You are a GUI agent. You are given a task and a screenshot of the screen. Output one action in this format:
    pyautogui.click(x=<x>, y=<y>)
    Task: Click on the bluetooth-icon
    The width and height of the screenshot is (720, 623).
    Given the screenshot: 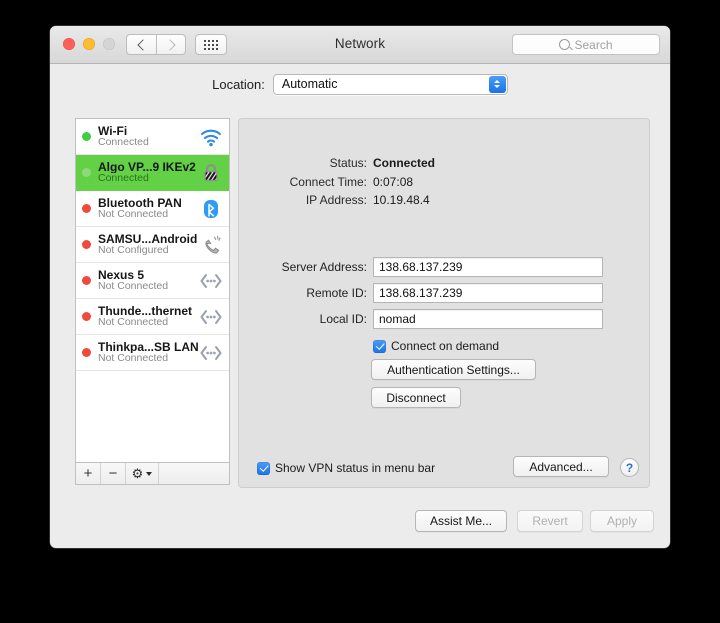 What is the action you would take?
    pyautogui.click(x=211, y=209)
    